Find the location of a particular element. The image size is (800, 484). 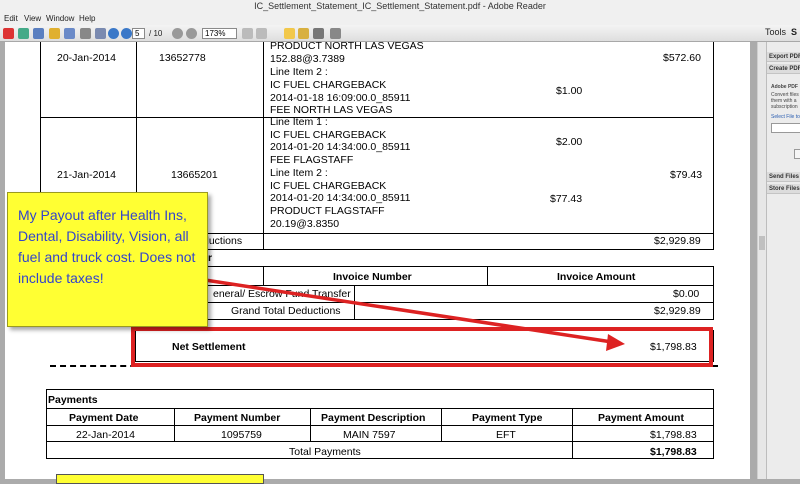

scrollbar-thumb is located at coordinates (762, 243).